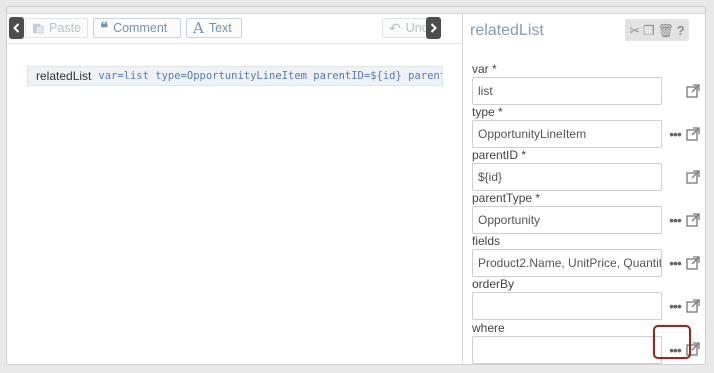 This screenshot has width=714, height=373. I want to click on field-label-fields: fields, so click(486, 241).